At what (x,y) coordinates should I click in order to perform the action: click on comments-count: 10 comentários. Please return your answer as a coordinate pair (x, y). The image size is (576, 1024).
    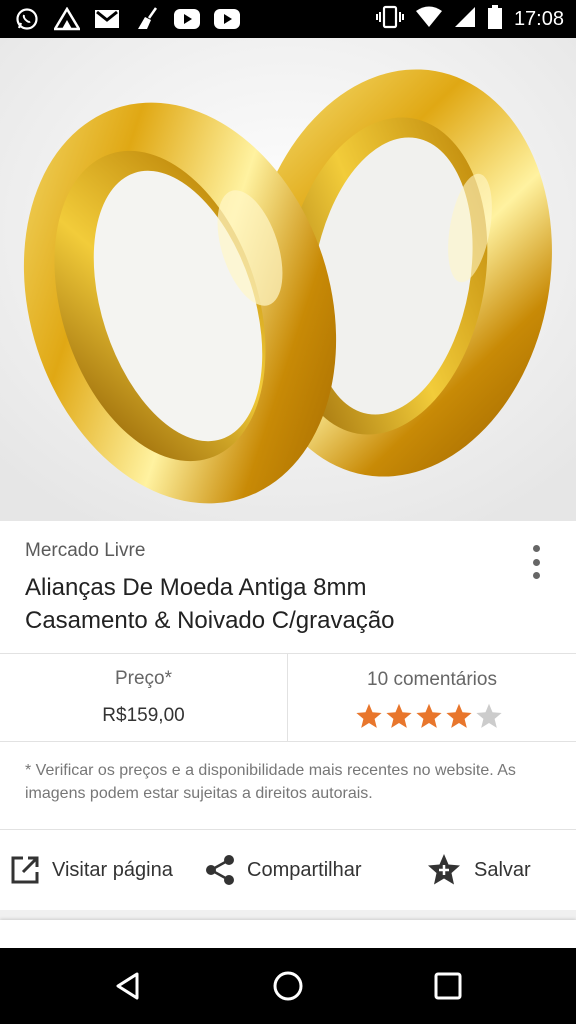
    Looking at the image, I should click on (432, 680).